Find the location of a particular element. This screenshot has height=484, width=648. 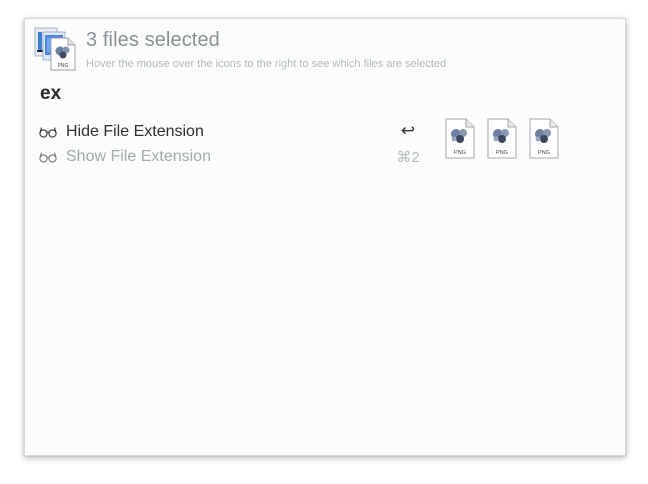

stacked-png-files-icon: PNG is located at coordinates (55, 49).